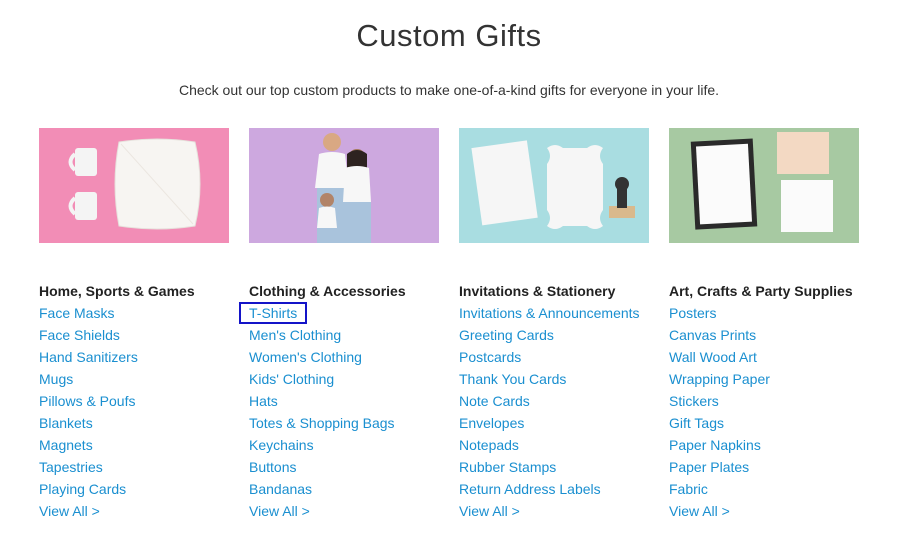  What do you see at coordinates (696, 423) in the screenshot?
I see `link-gift-tags: Gift Tags` at bounding box center [696, 423].